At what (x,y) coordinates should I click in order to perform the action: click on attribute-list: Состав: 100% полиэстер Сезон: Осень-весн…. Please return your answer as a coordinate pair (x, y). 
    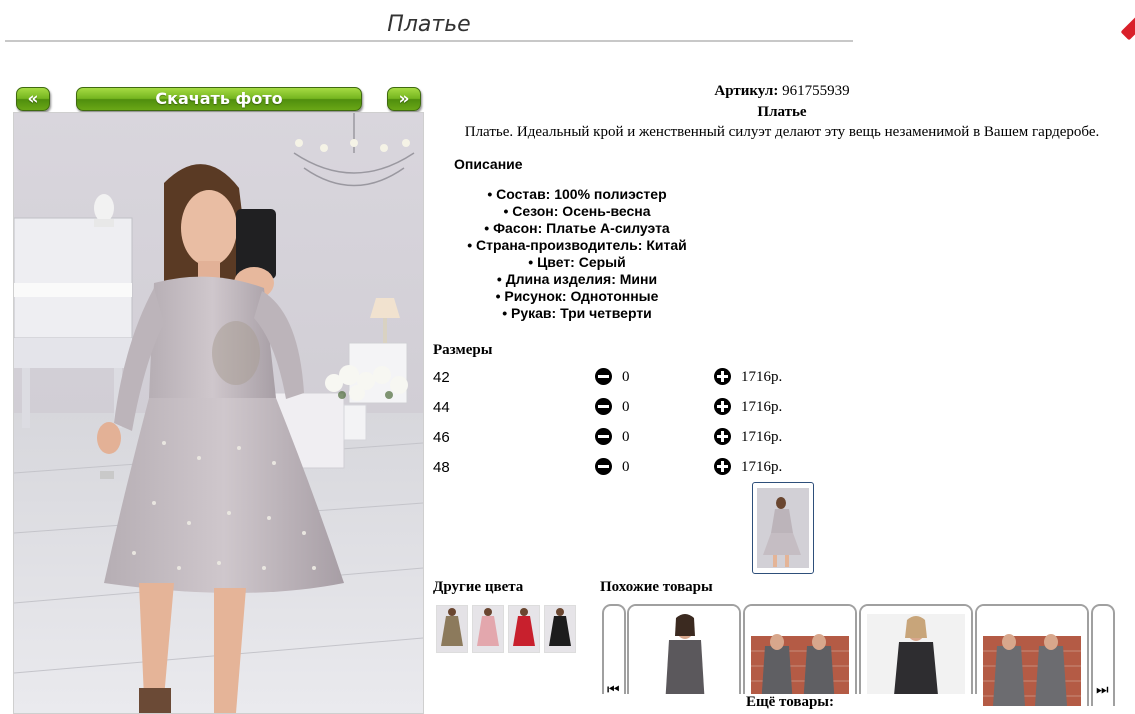
    Looking at the image, I should click on (577, 254).